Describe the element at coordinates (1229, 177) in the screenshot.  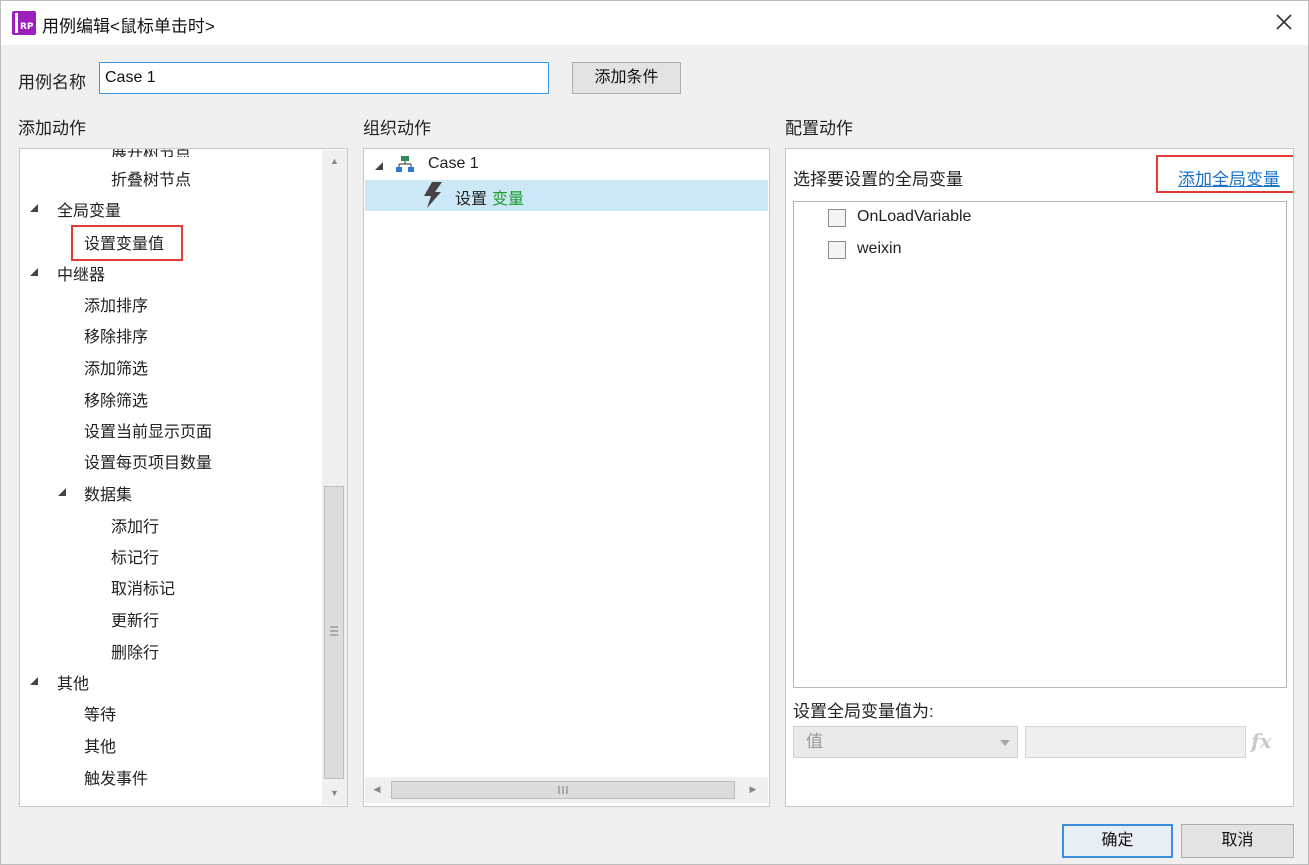
I see `add-global-variable-link: 添加全局变量` at that location.